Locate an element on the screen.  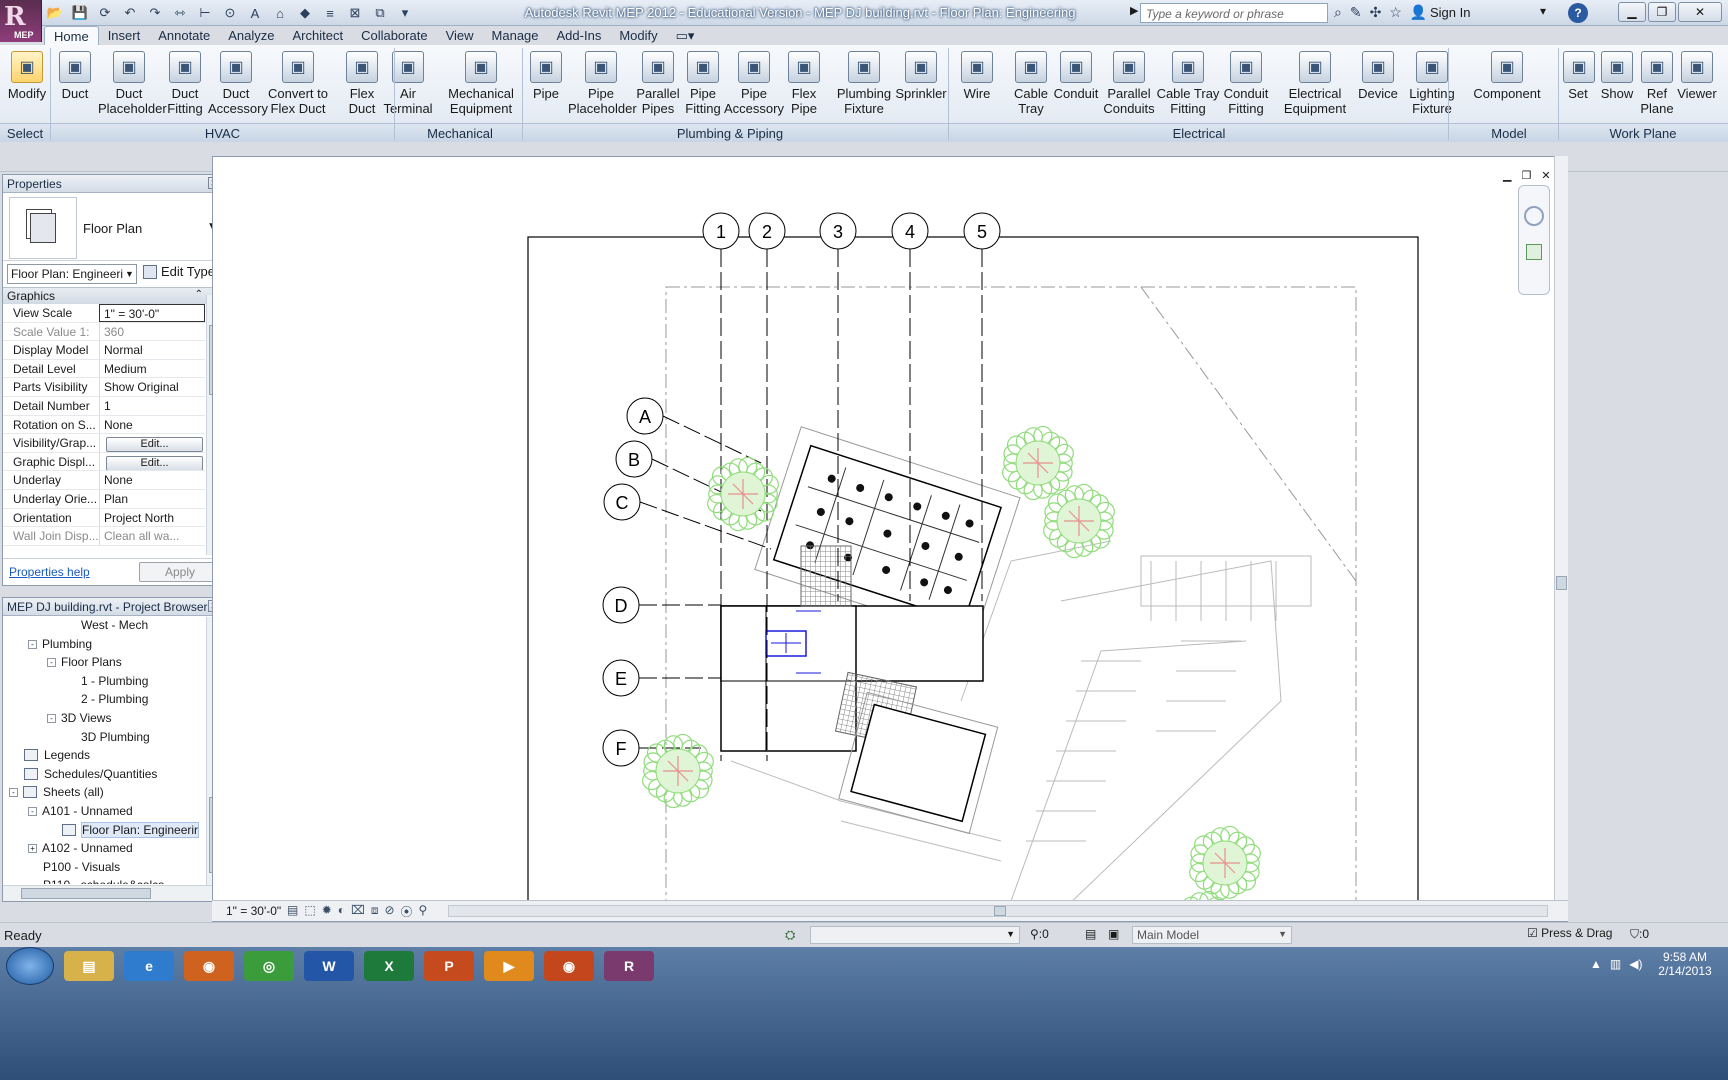
property-value: Project North is located at coordinates (152, 517).